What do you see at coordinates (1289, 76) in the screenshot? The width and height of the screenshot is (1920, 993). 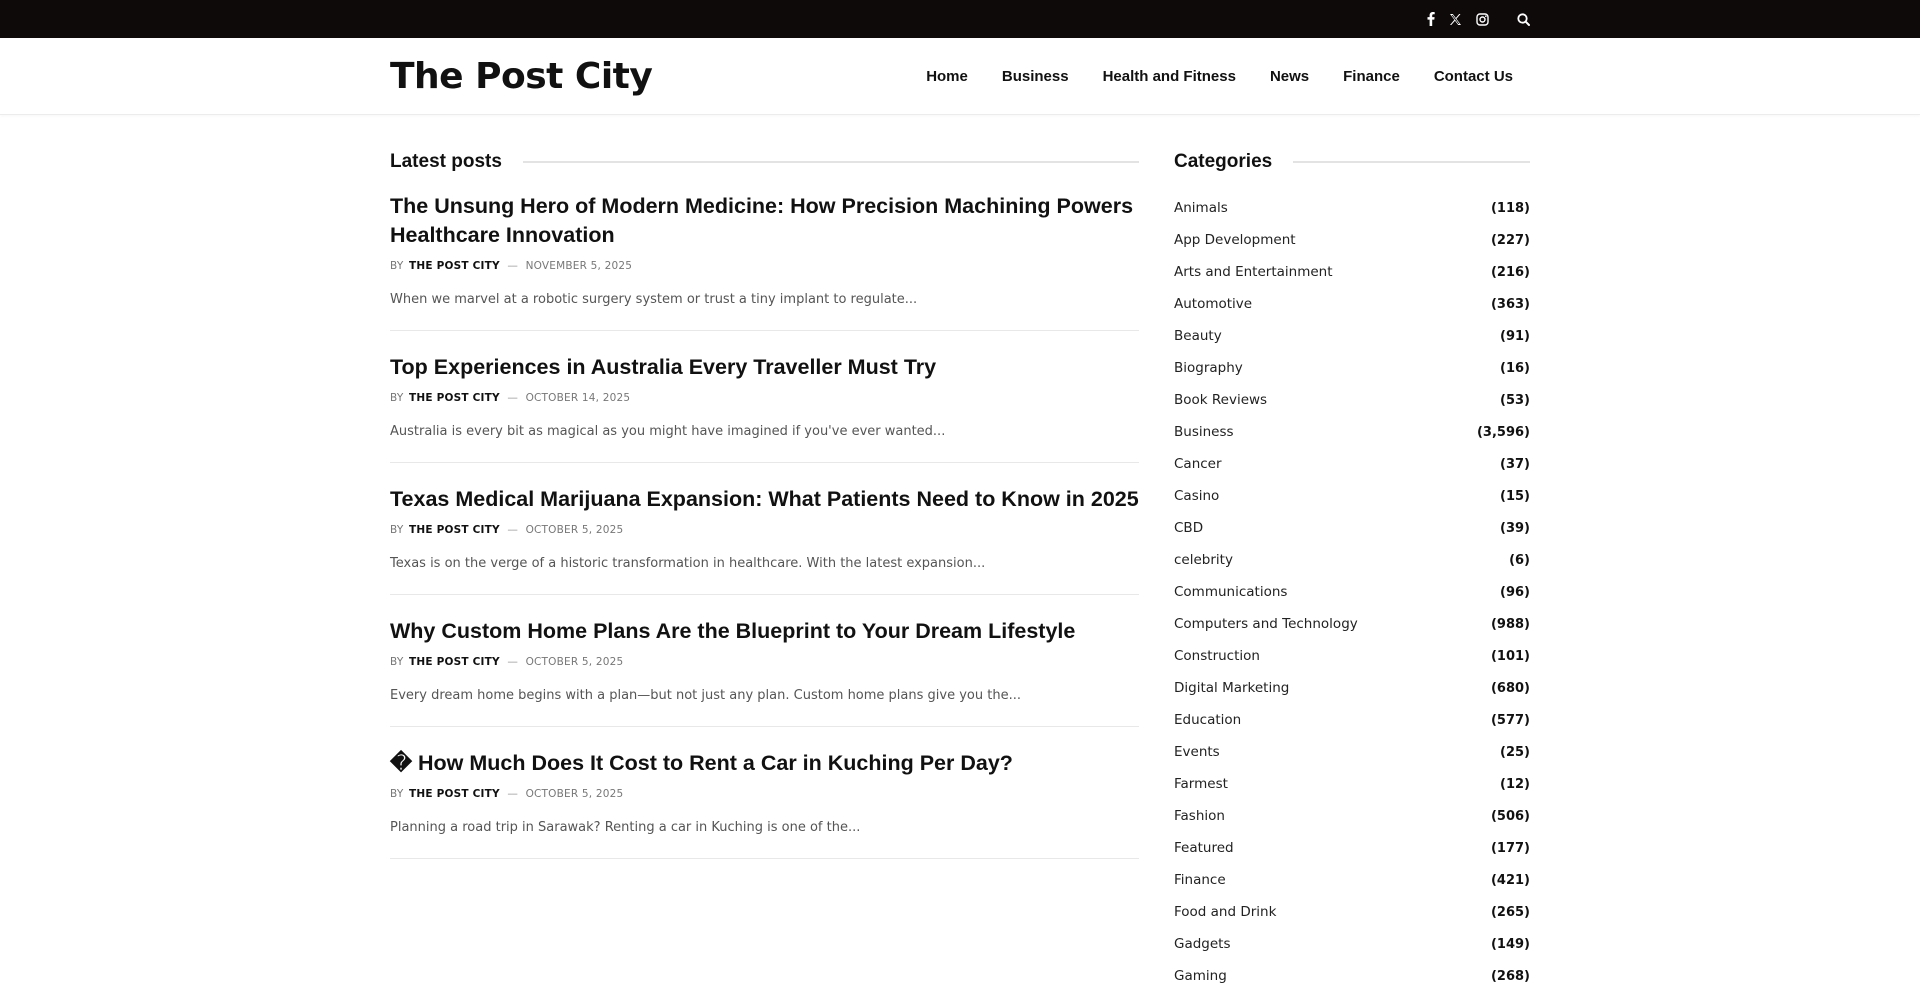 I see `nav-news: News` at bounding box center [1289, 76].